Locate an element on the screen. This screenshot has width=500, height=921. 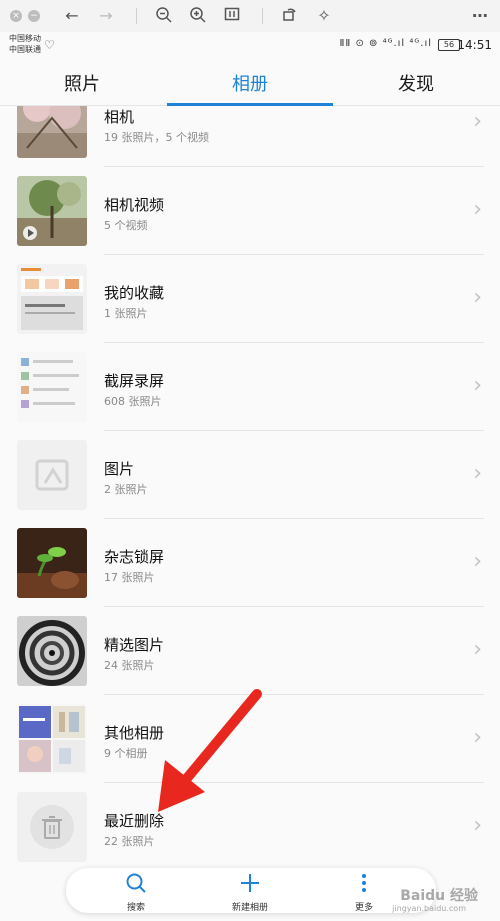
album-title: 最近删除 is located at coordinates (134, 821).